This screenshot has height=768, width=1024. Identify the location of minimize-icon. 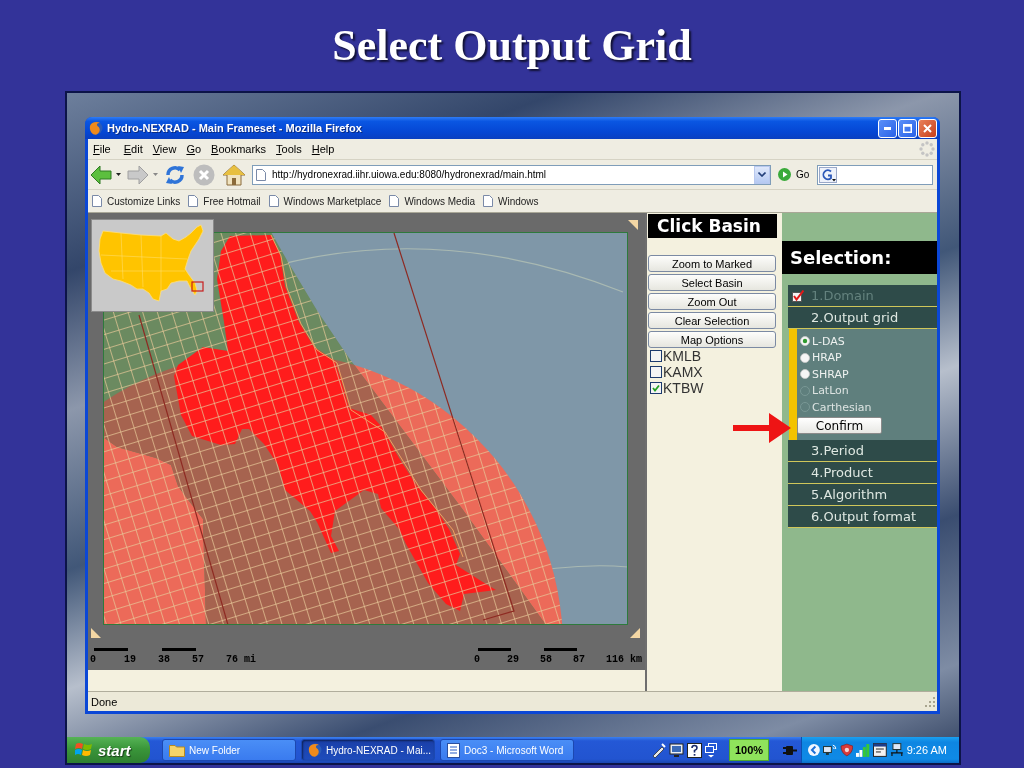
(887, 128).